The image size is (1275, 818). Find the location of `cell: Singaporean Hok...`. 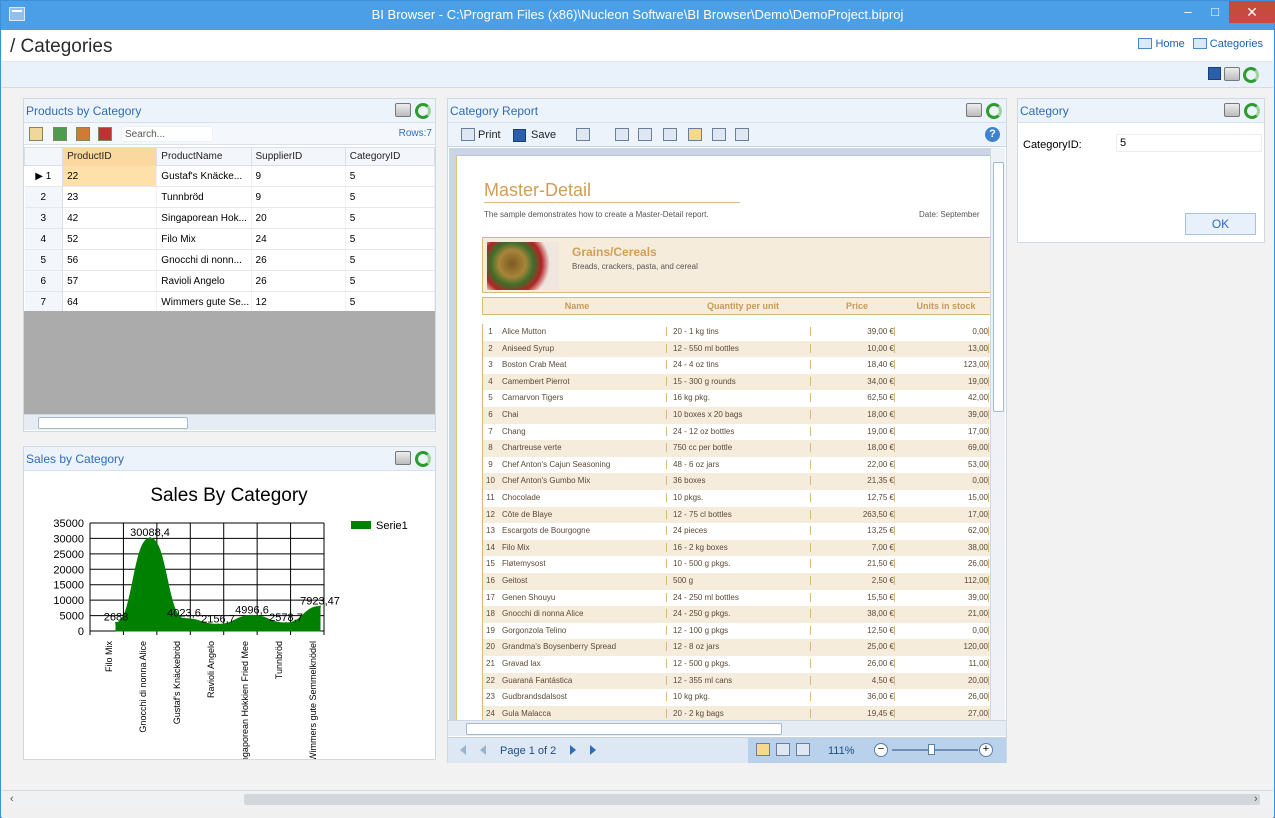

cell: Singaporean Hok... is located at coordinates (204, 218).